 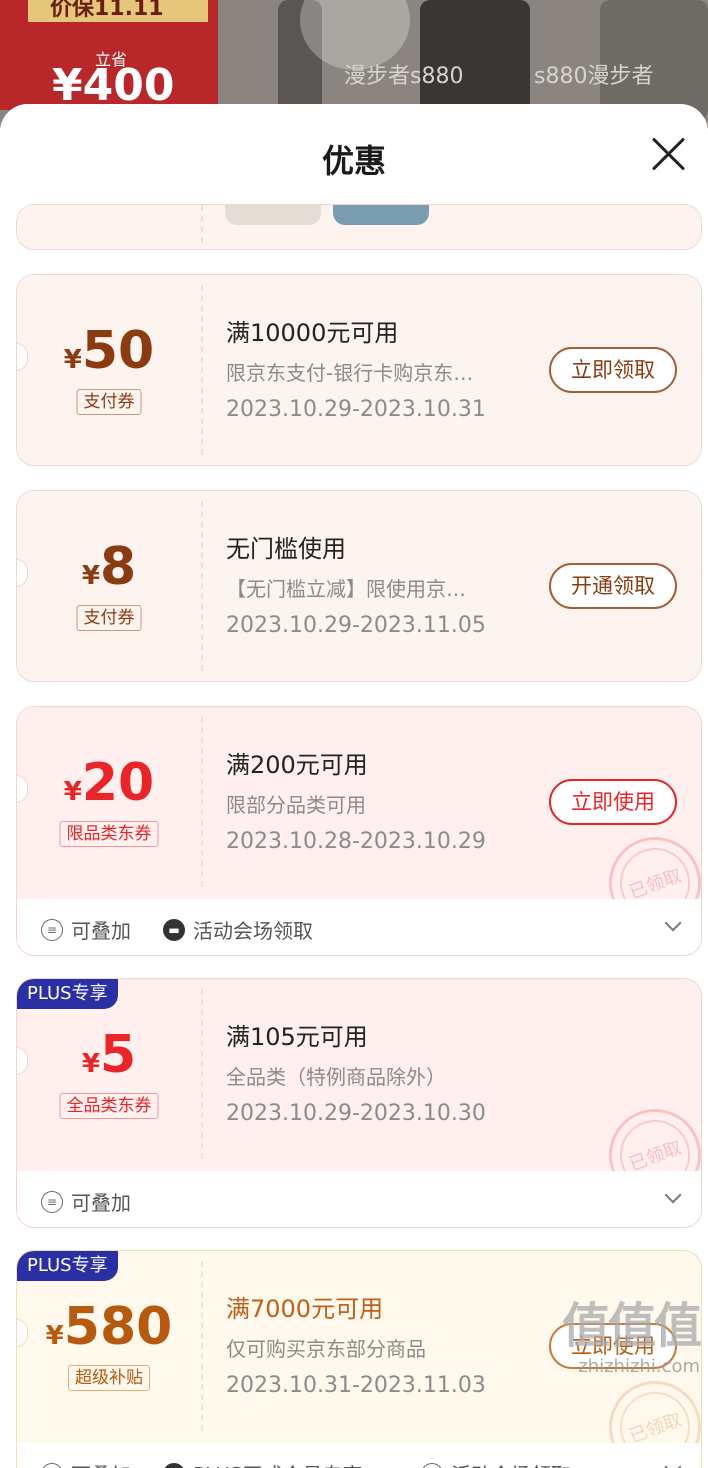 I want to click on close-icon, so click(x=668, y=154).